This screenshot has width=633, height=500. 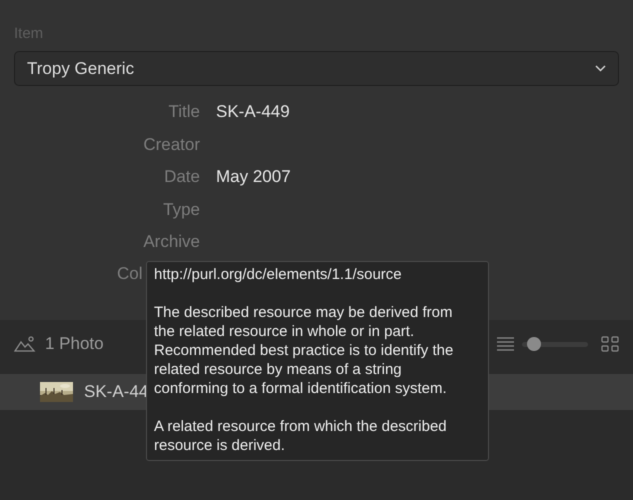 What do you see at coordinates (181, 177) in the screenshot?
I see `field-label: Date` at bounding box center [181, 177].